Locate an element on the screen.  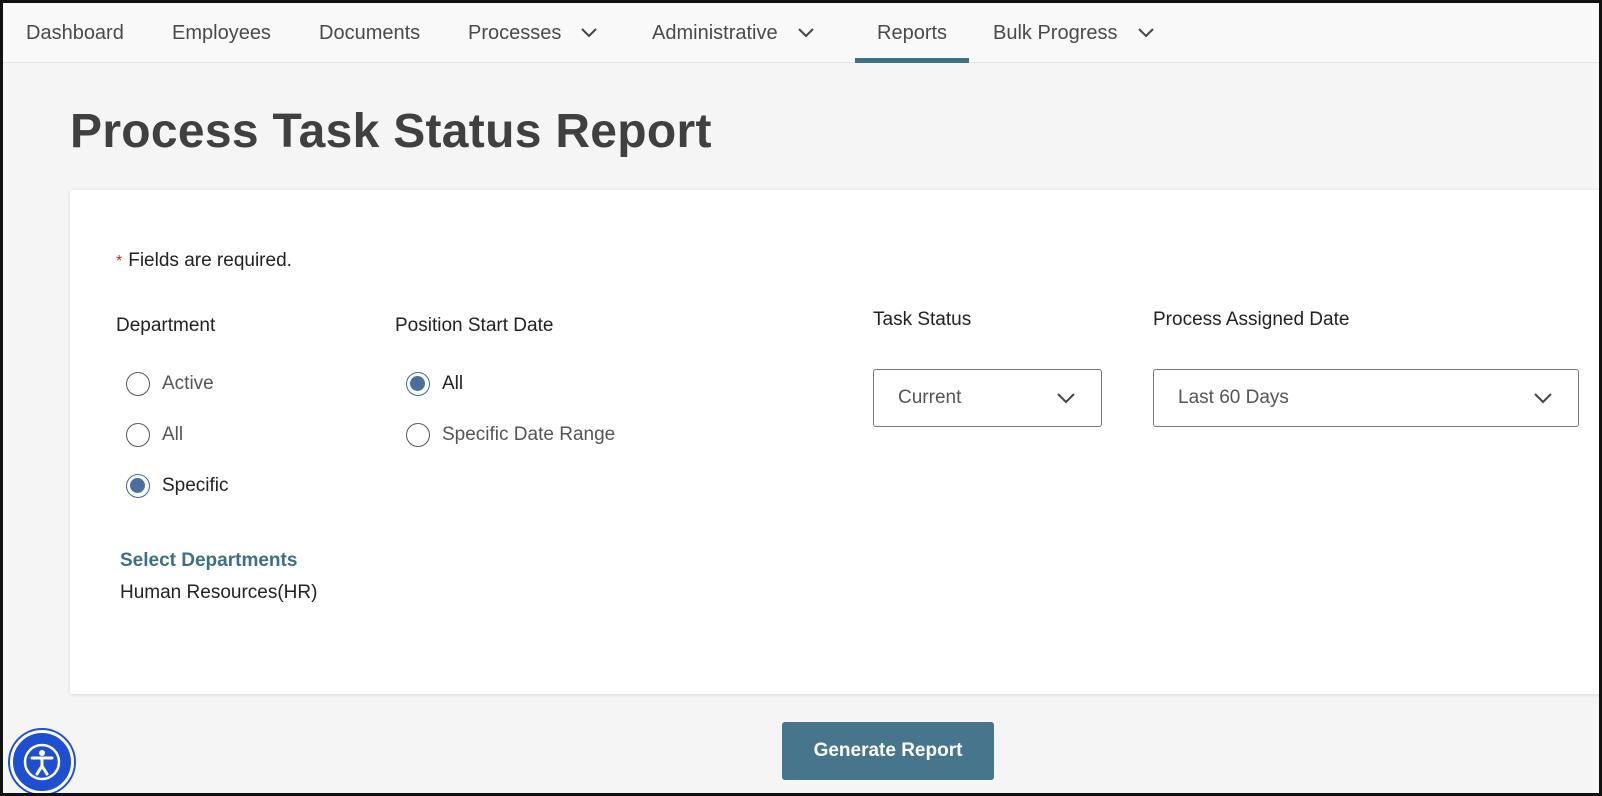
department-option-specific: Specific is located at coordinates (177, 486).